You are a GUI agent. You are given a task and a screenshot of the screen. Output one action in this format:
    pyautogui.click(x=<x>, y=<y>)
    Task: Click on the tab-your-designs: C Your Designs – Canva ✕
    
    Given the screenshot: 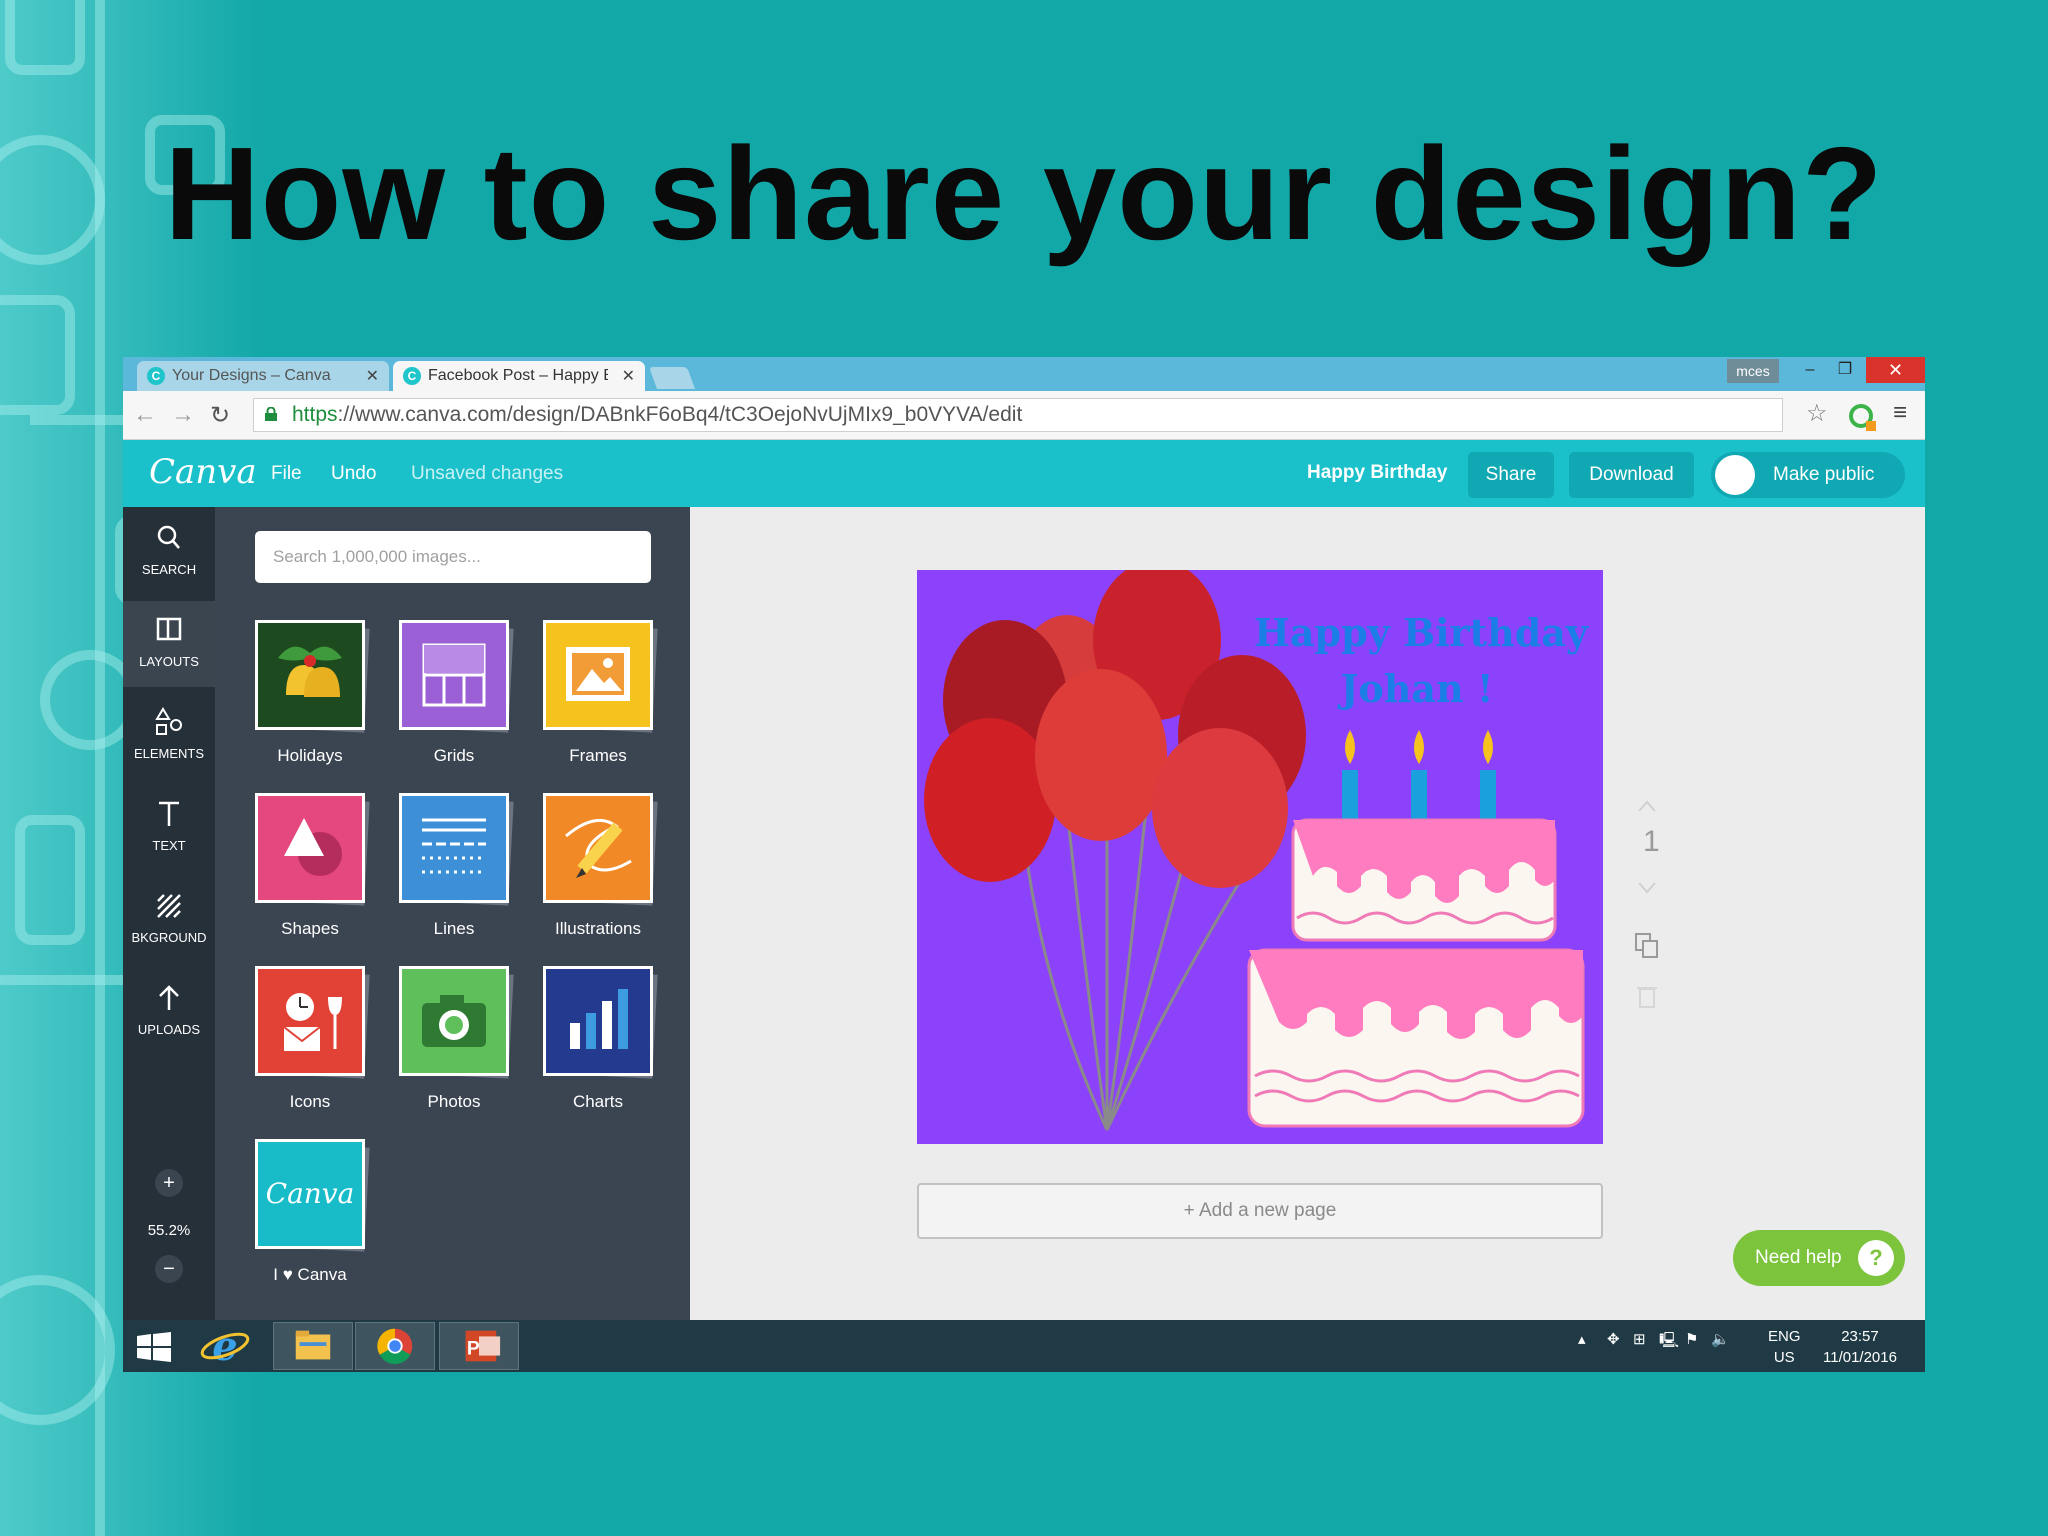 What is the action you would take?
    pyautogui.click(x=263, y=376)
    